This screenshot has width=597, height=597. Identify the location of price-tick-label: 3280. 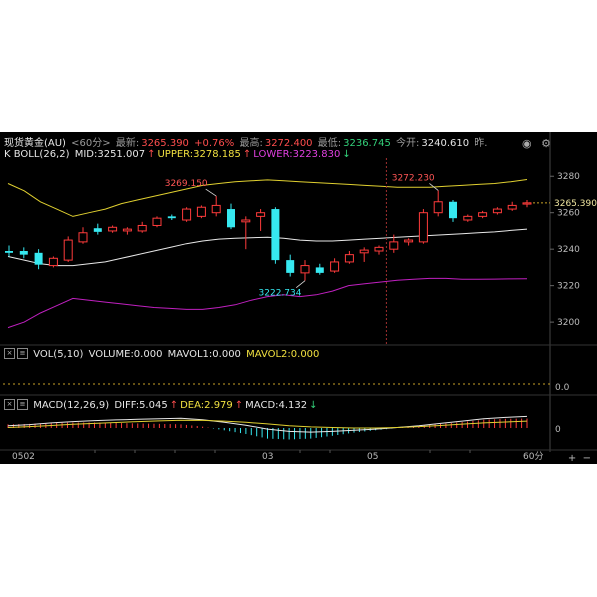
(568, 177).